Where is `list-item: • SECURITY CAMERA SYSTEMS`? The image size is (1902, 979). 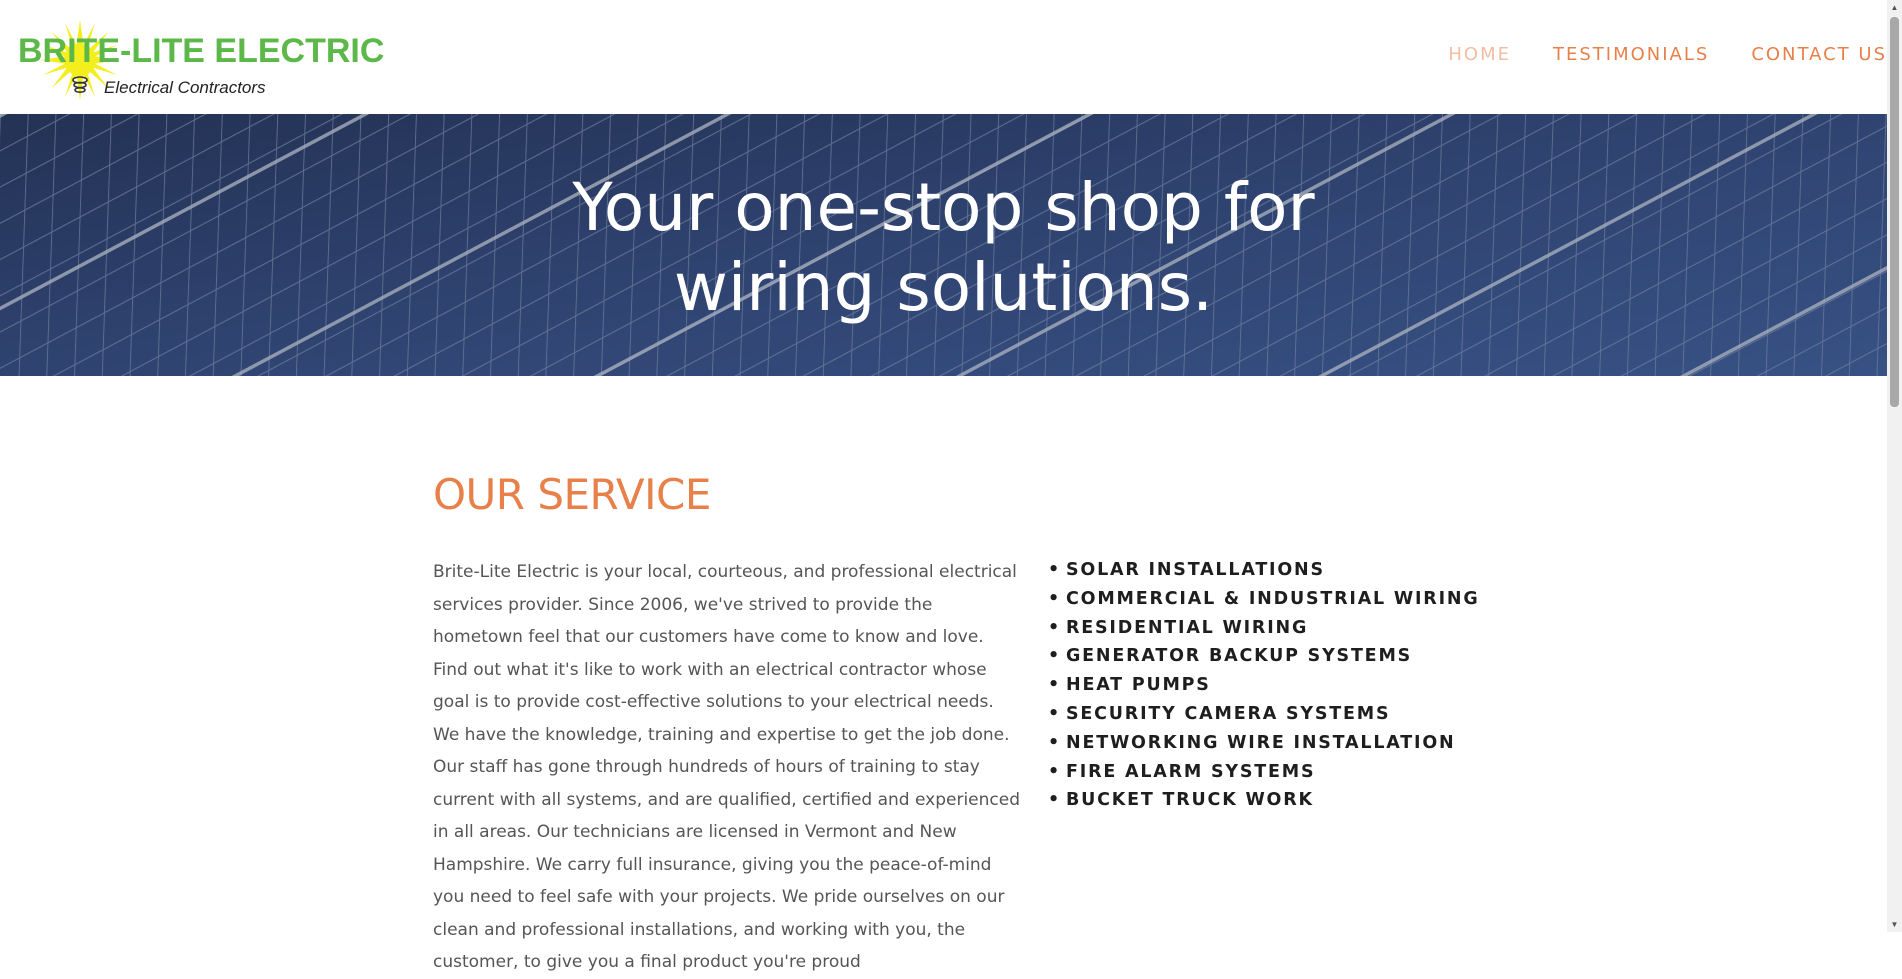
list-item: • SECURITY CAMERA SYSTEMS is located at coordinates (1264, 714).